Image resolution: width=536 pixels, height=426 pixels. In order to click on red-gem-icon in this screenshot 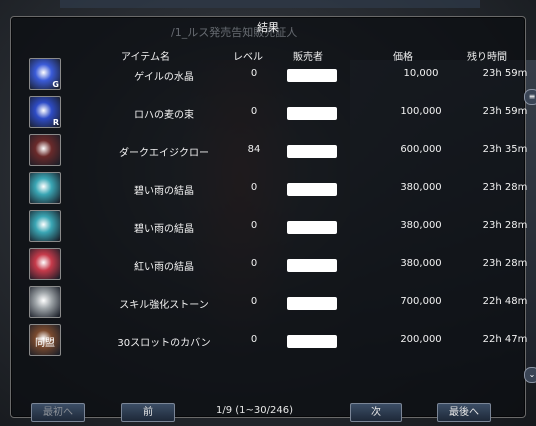, I will do `click(45, 264)`.